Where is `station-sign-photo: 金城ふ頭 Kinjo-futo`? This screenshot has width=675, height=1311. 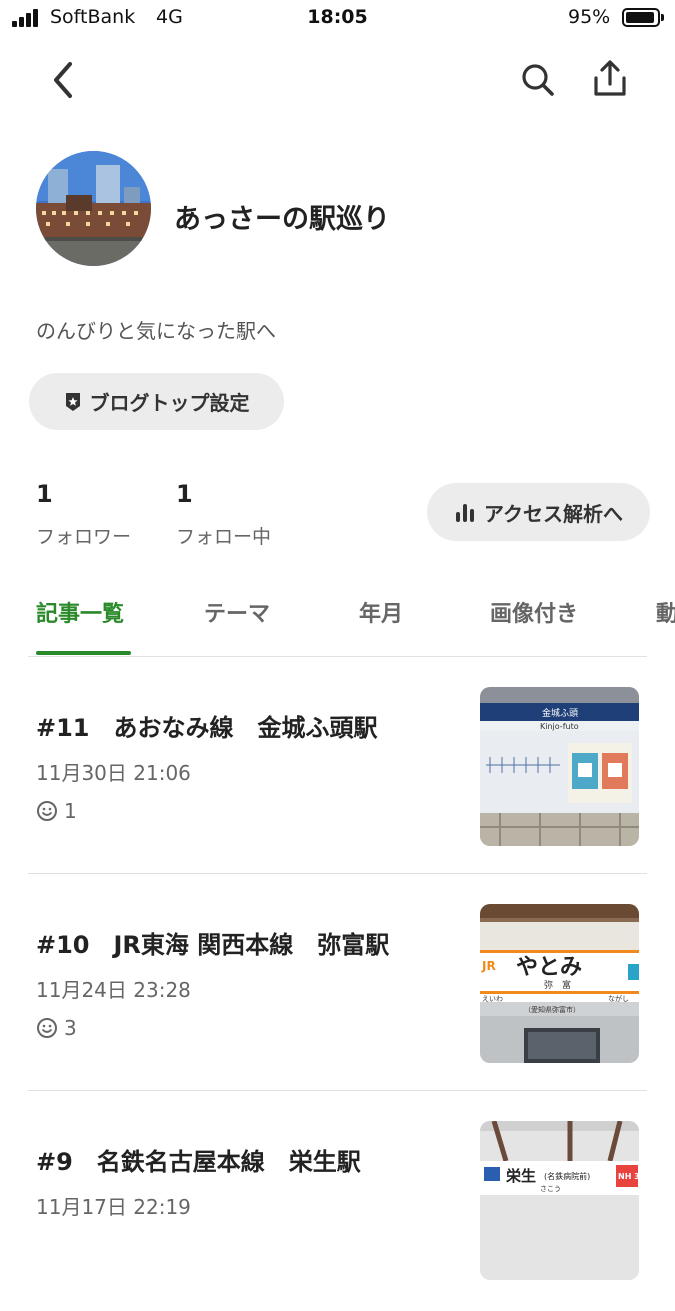
station-sign-photo: 金城ふ頭 Kinjo-futo is located at coordinates (559, 766).